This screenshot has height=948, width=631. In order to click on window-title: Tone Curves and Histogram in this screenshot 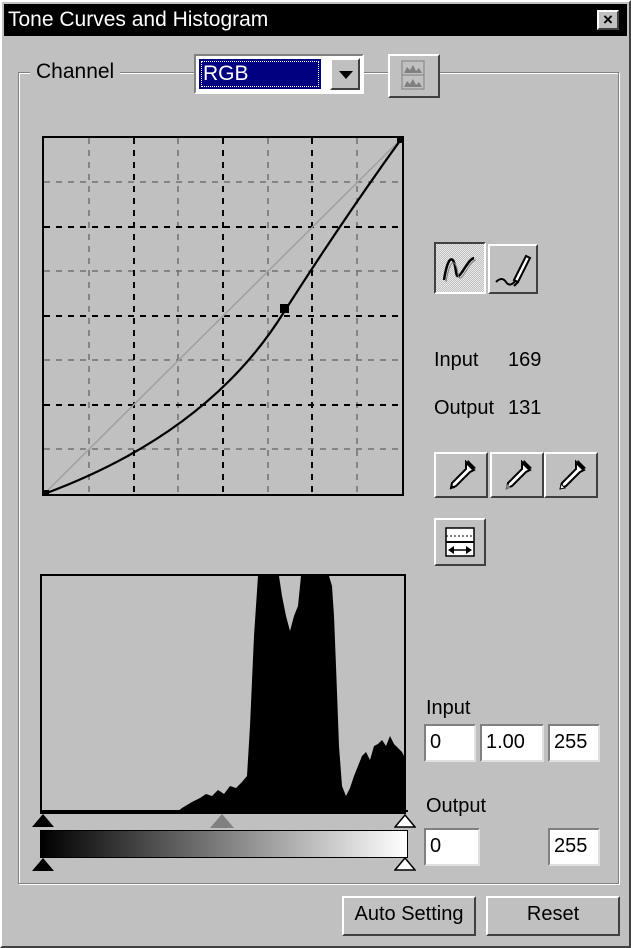, I will do `click(138, 19)`.